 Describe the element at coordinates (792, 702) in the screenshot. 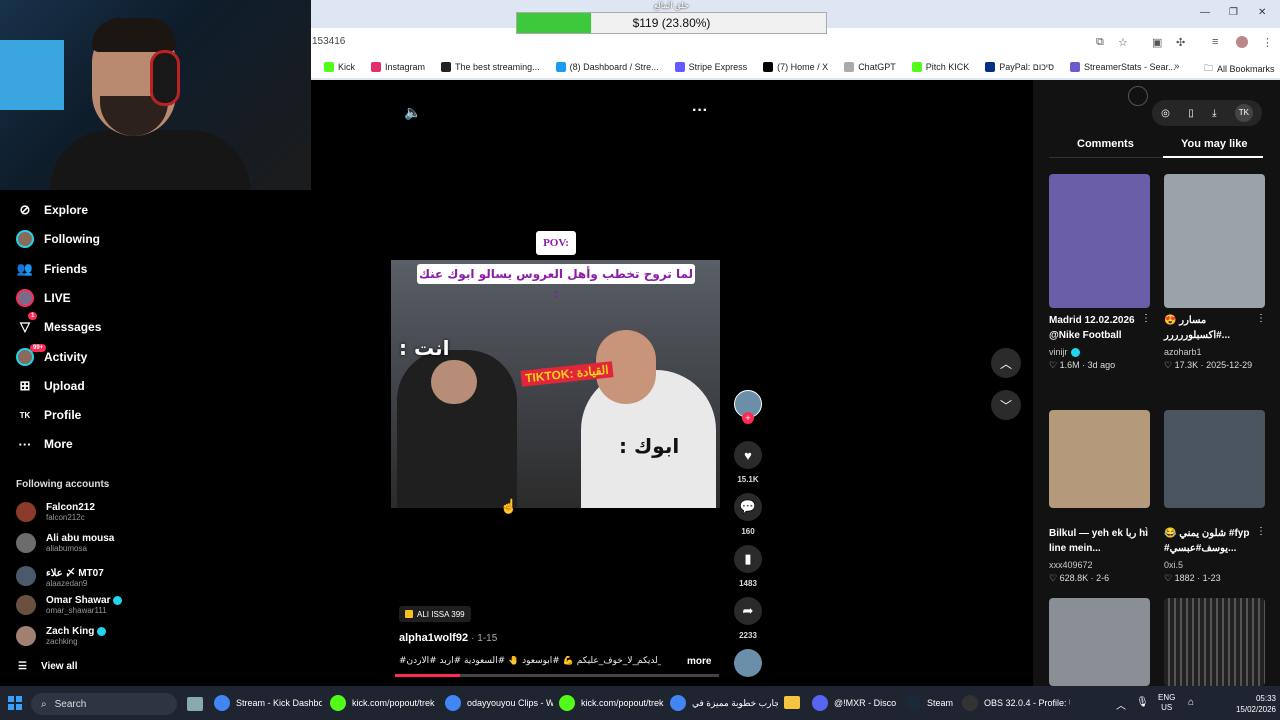

I see `file-explorer-icon` at that location.